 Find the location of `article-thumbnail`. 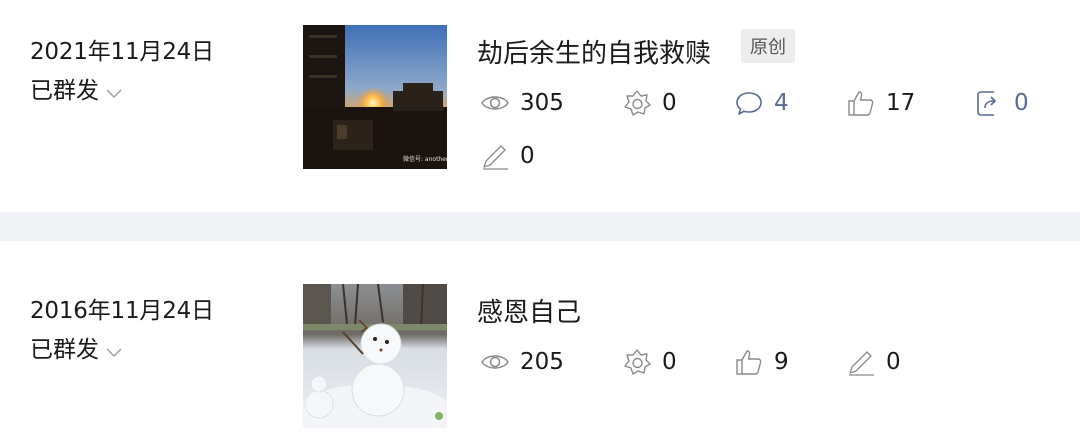

article-thumbnail is located at coordinates (375, 356).